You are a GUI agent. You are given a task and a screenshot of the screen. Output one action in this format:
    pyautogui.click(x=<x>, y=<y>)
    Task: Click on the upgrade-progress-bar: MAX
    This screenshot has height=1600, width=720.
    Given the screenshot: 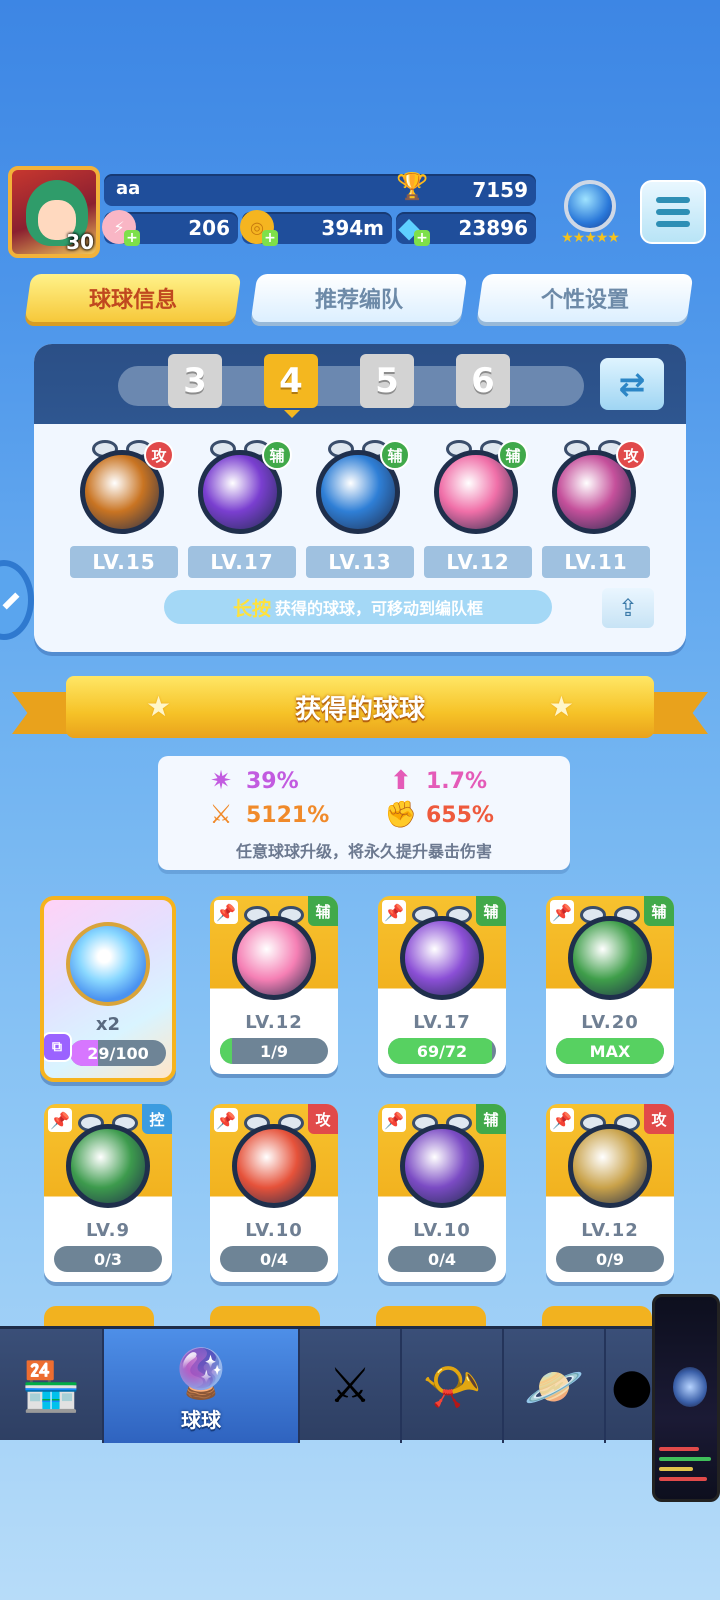 What is the action you would take?
    pyautogui.click(x=610, y=1051)
    